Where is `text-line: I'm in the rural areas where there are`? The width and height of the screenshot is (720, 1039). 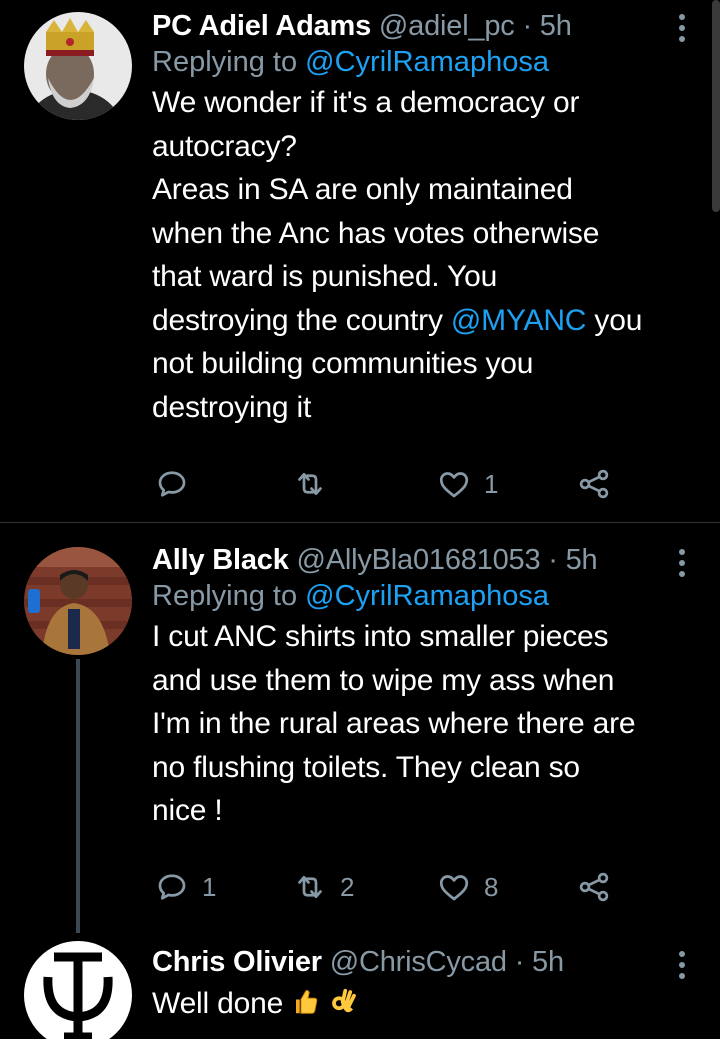 text-line: I'm in the rural areas where there are is located at coordinates (394, 723).